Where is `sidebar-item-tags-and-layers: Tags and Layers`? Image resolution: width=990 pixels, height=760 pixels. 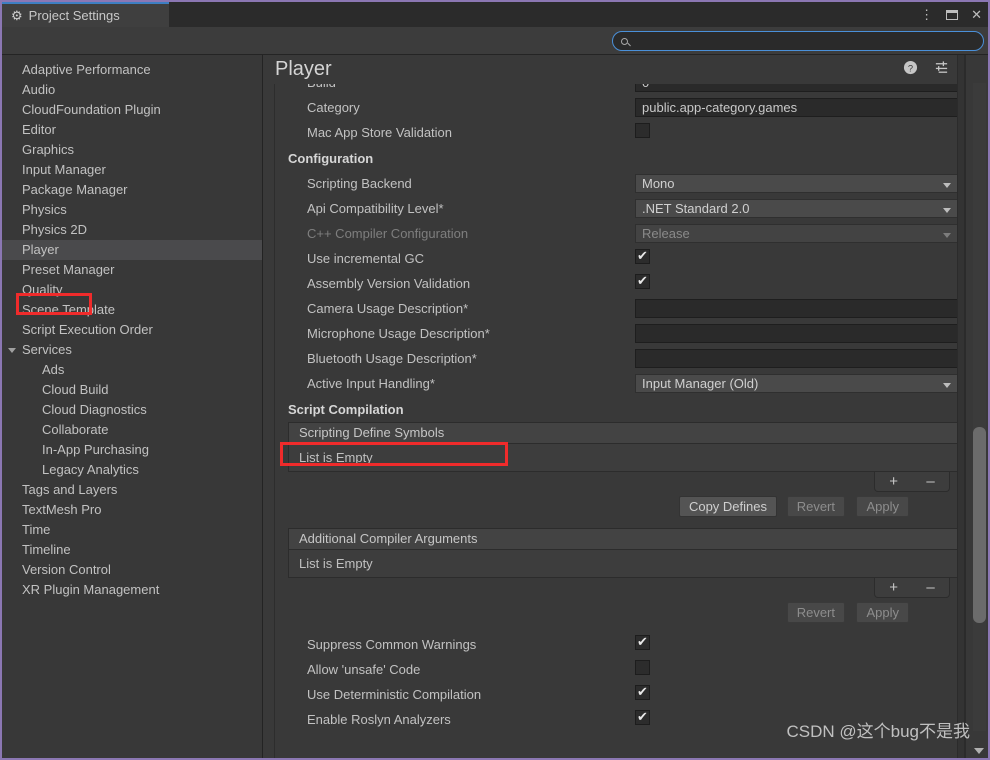
sidebar-item-tags-and-layers: Tags and Layers is located at coordinates (132, 490).